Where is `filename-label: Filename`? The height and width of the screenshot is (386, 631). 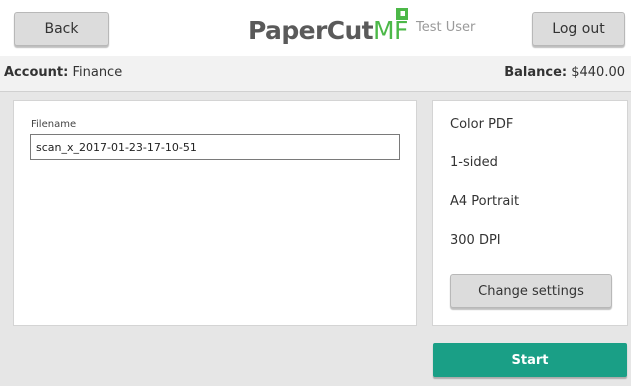
filename-label: Filename is located at coordinates (54, 124).